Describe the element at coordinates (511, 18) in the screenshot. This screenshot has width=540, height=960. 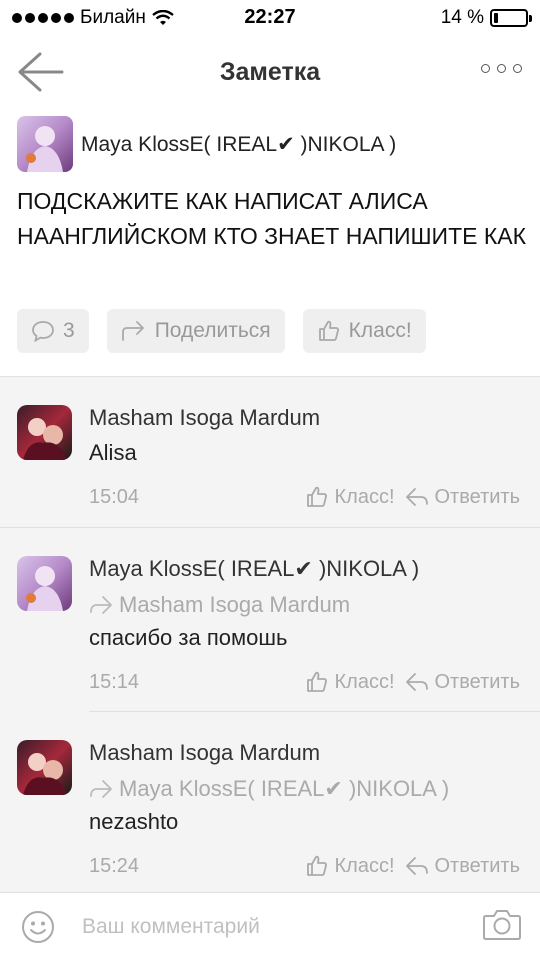
I see `battery-icon` at that location.